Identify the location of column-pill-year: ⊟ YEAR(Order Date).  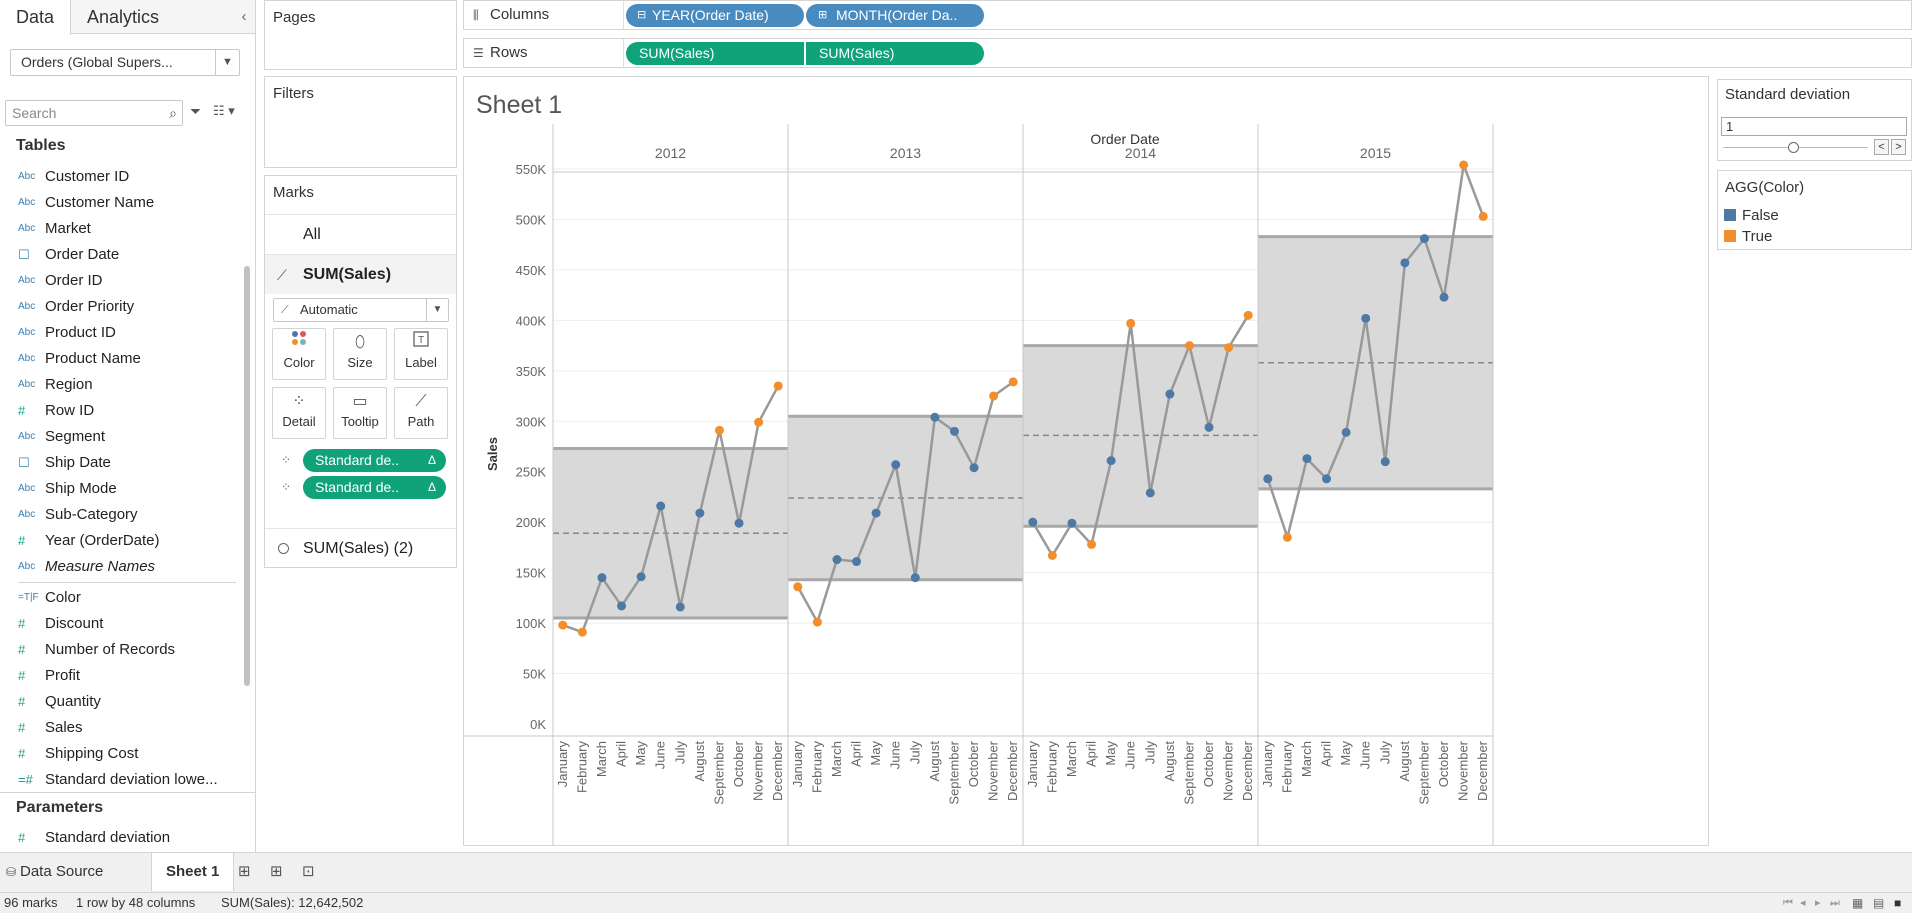
(715, 15).